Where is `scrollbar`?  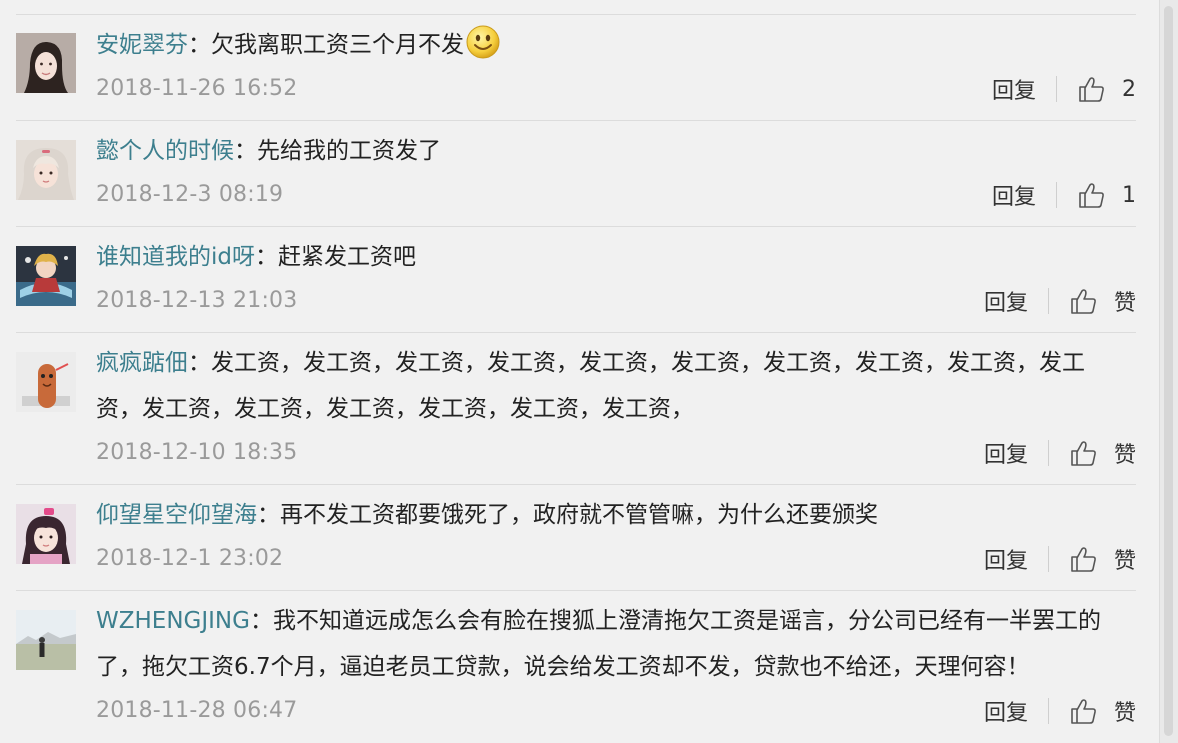
scrollbar is located at coordinates (1168, 371).